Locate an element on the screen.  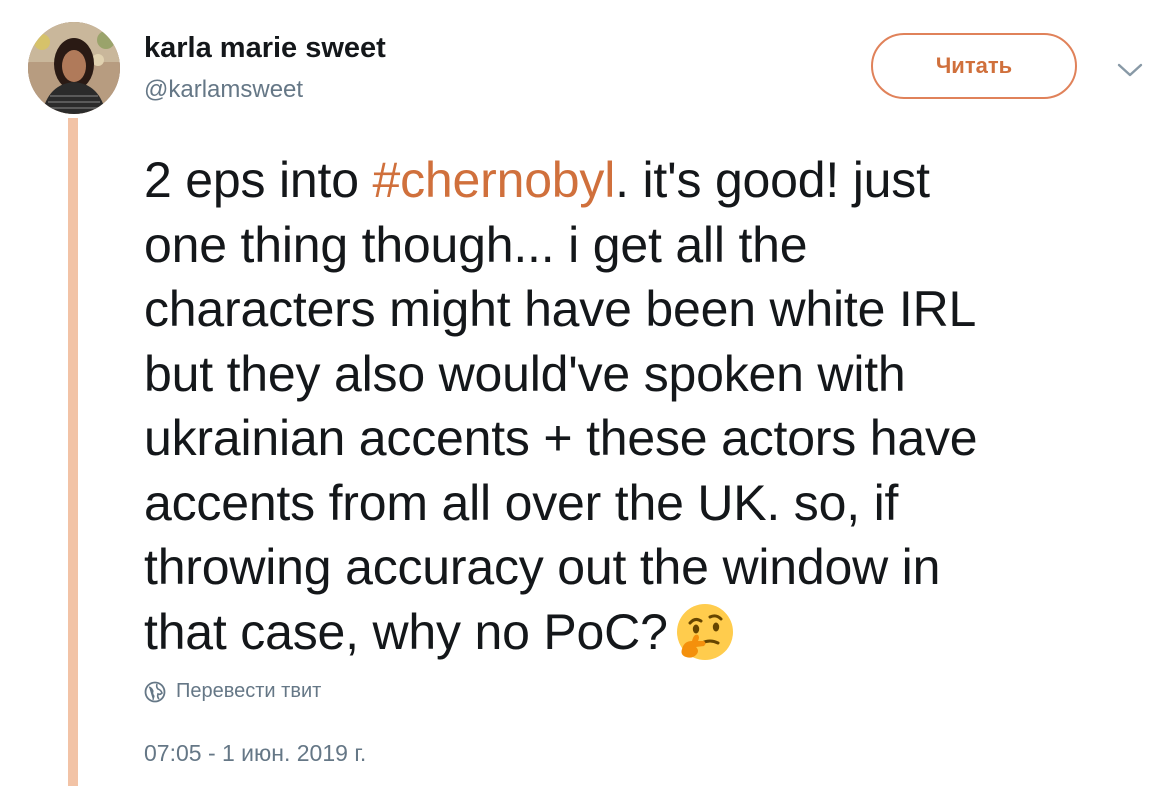
hashtag-link: #chernobyl is located at coordinates (494, 180).